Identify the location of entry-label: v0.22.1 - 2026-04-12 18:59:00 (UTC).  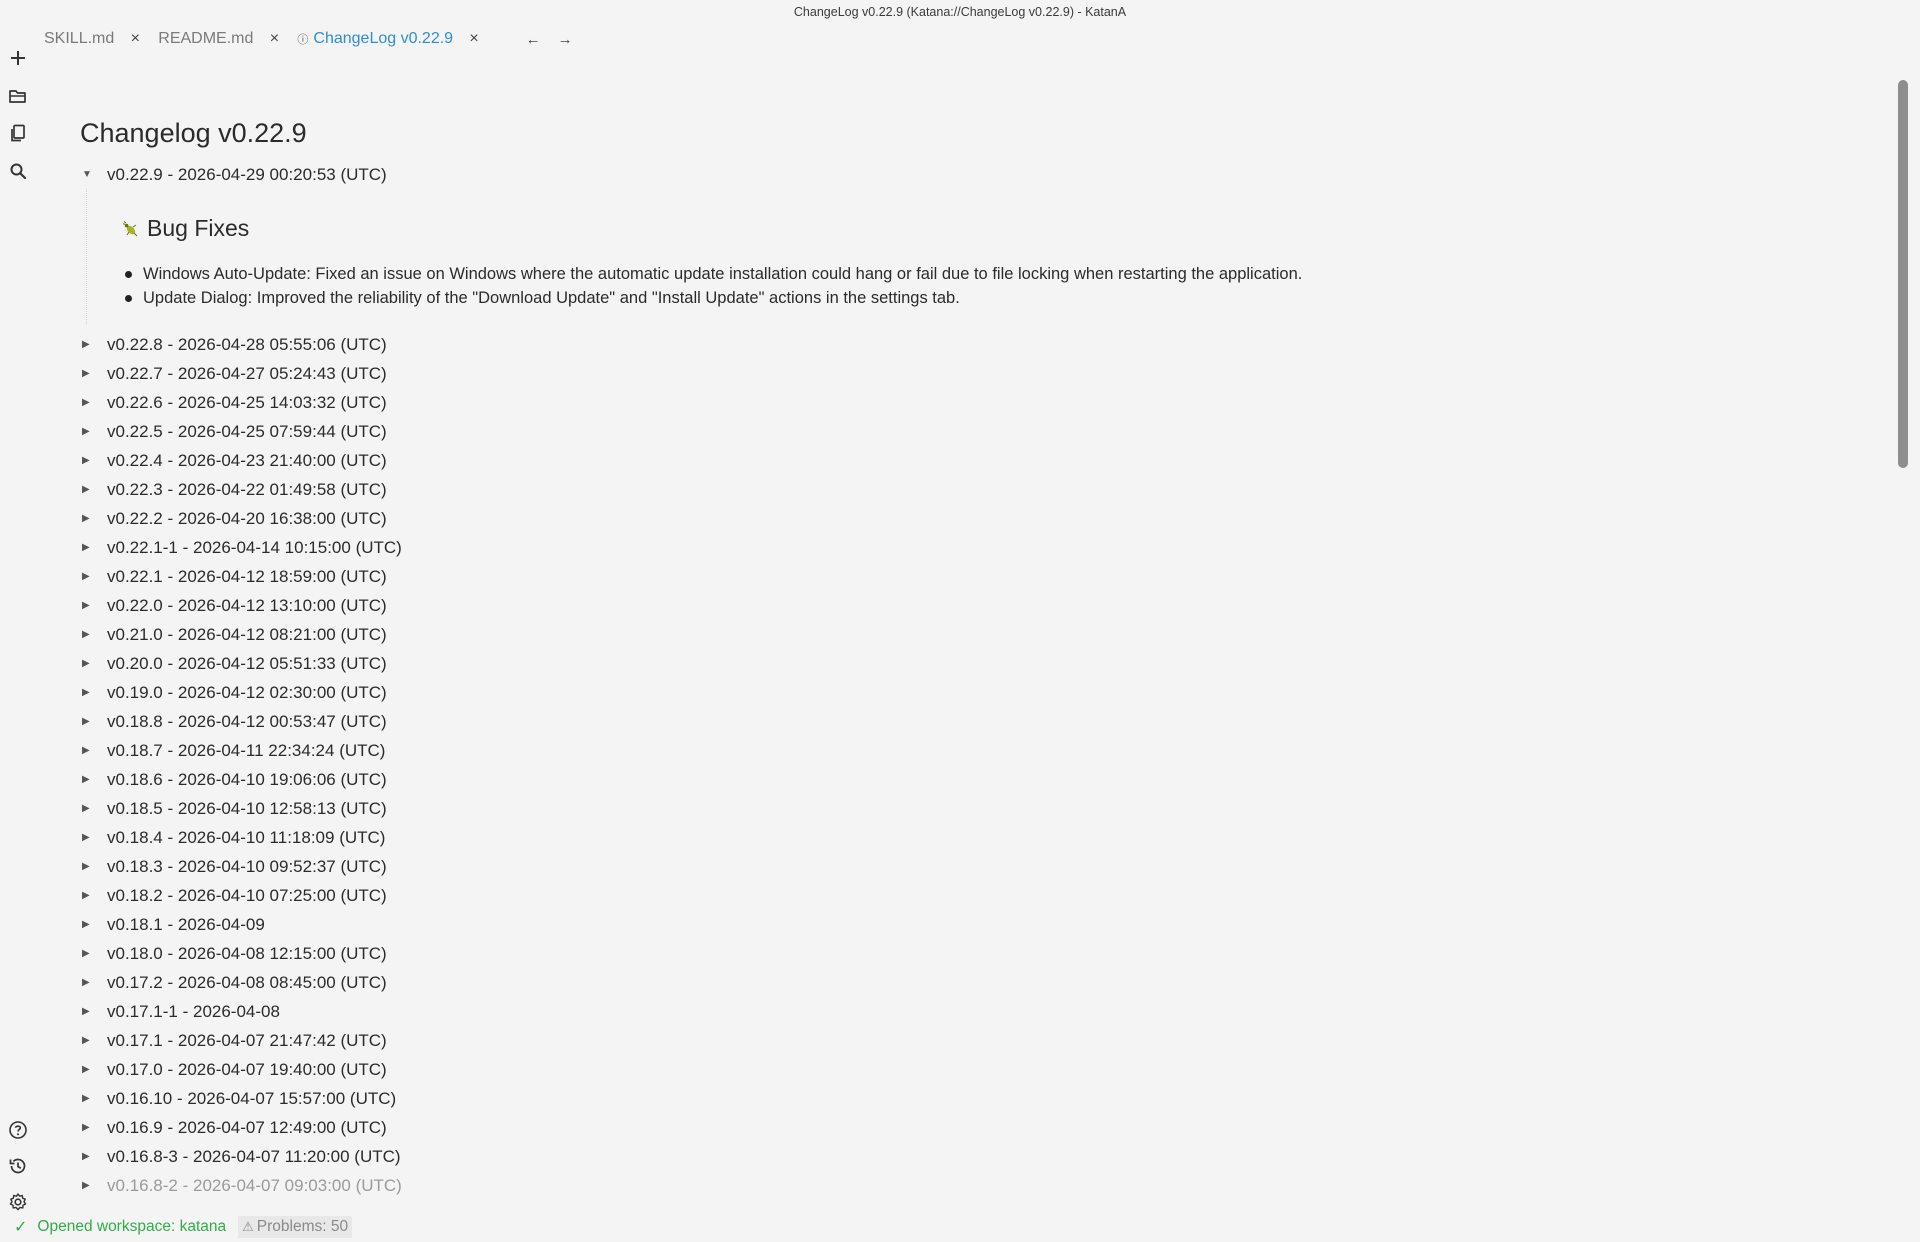
(247, 576).